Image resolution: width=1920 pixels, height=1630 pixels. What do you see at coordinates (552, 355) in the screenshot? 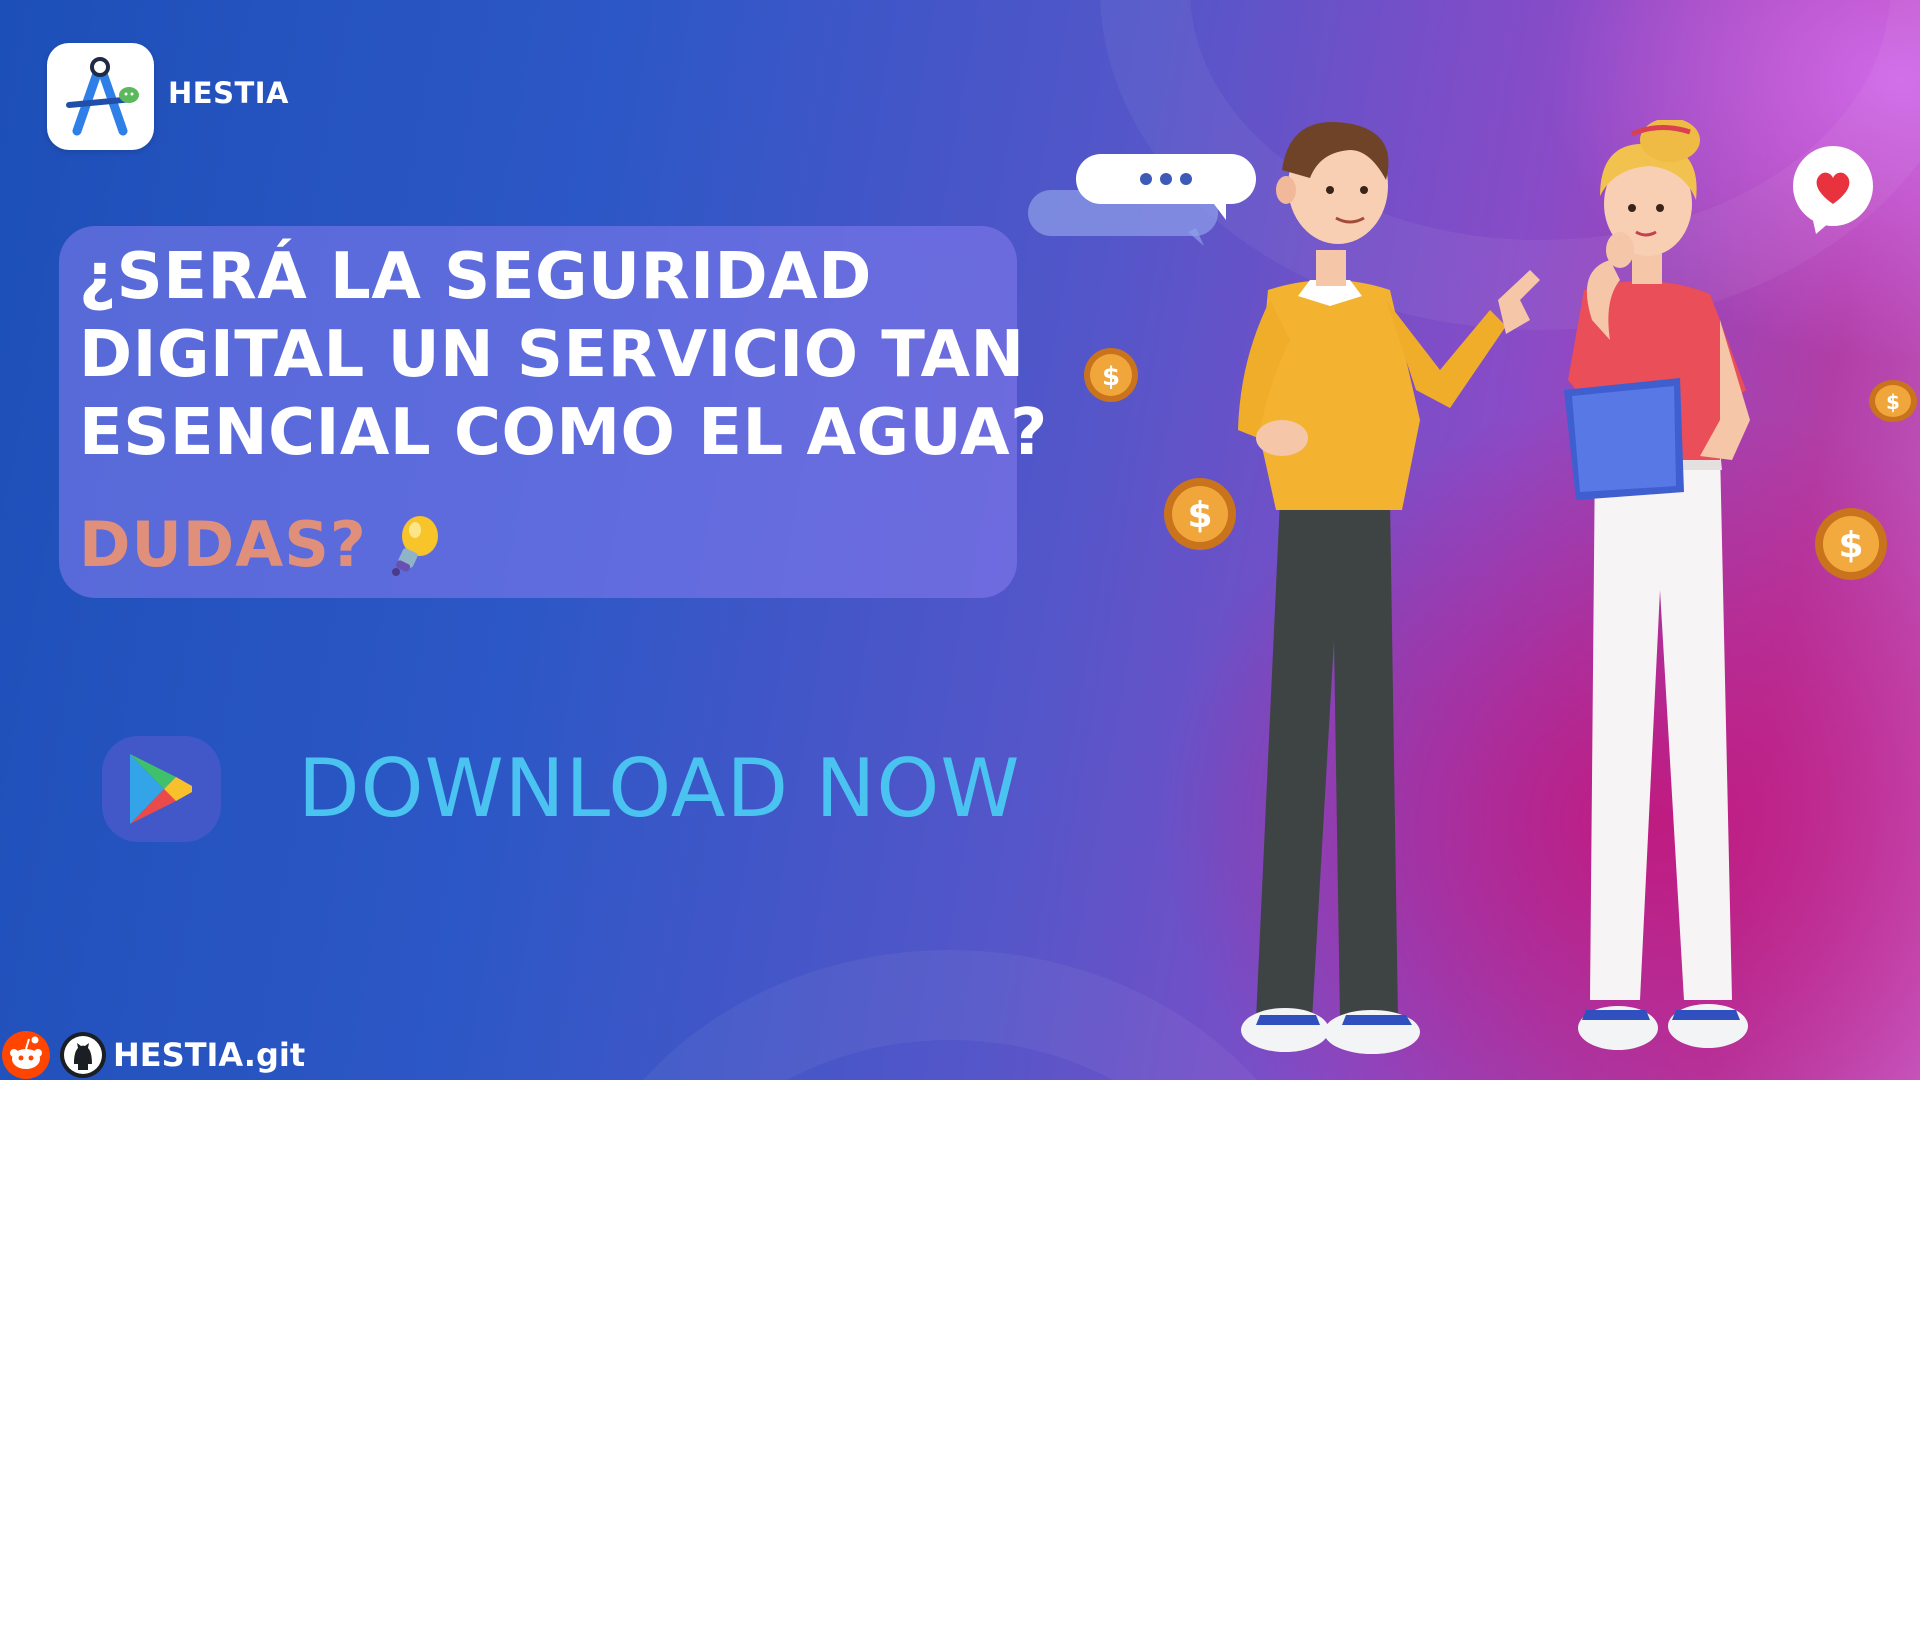
I see `headline-line: DIGITAL UN SERVICIO TAN` at bounding box center [552, 355].